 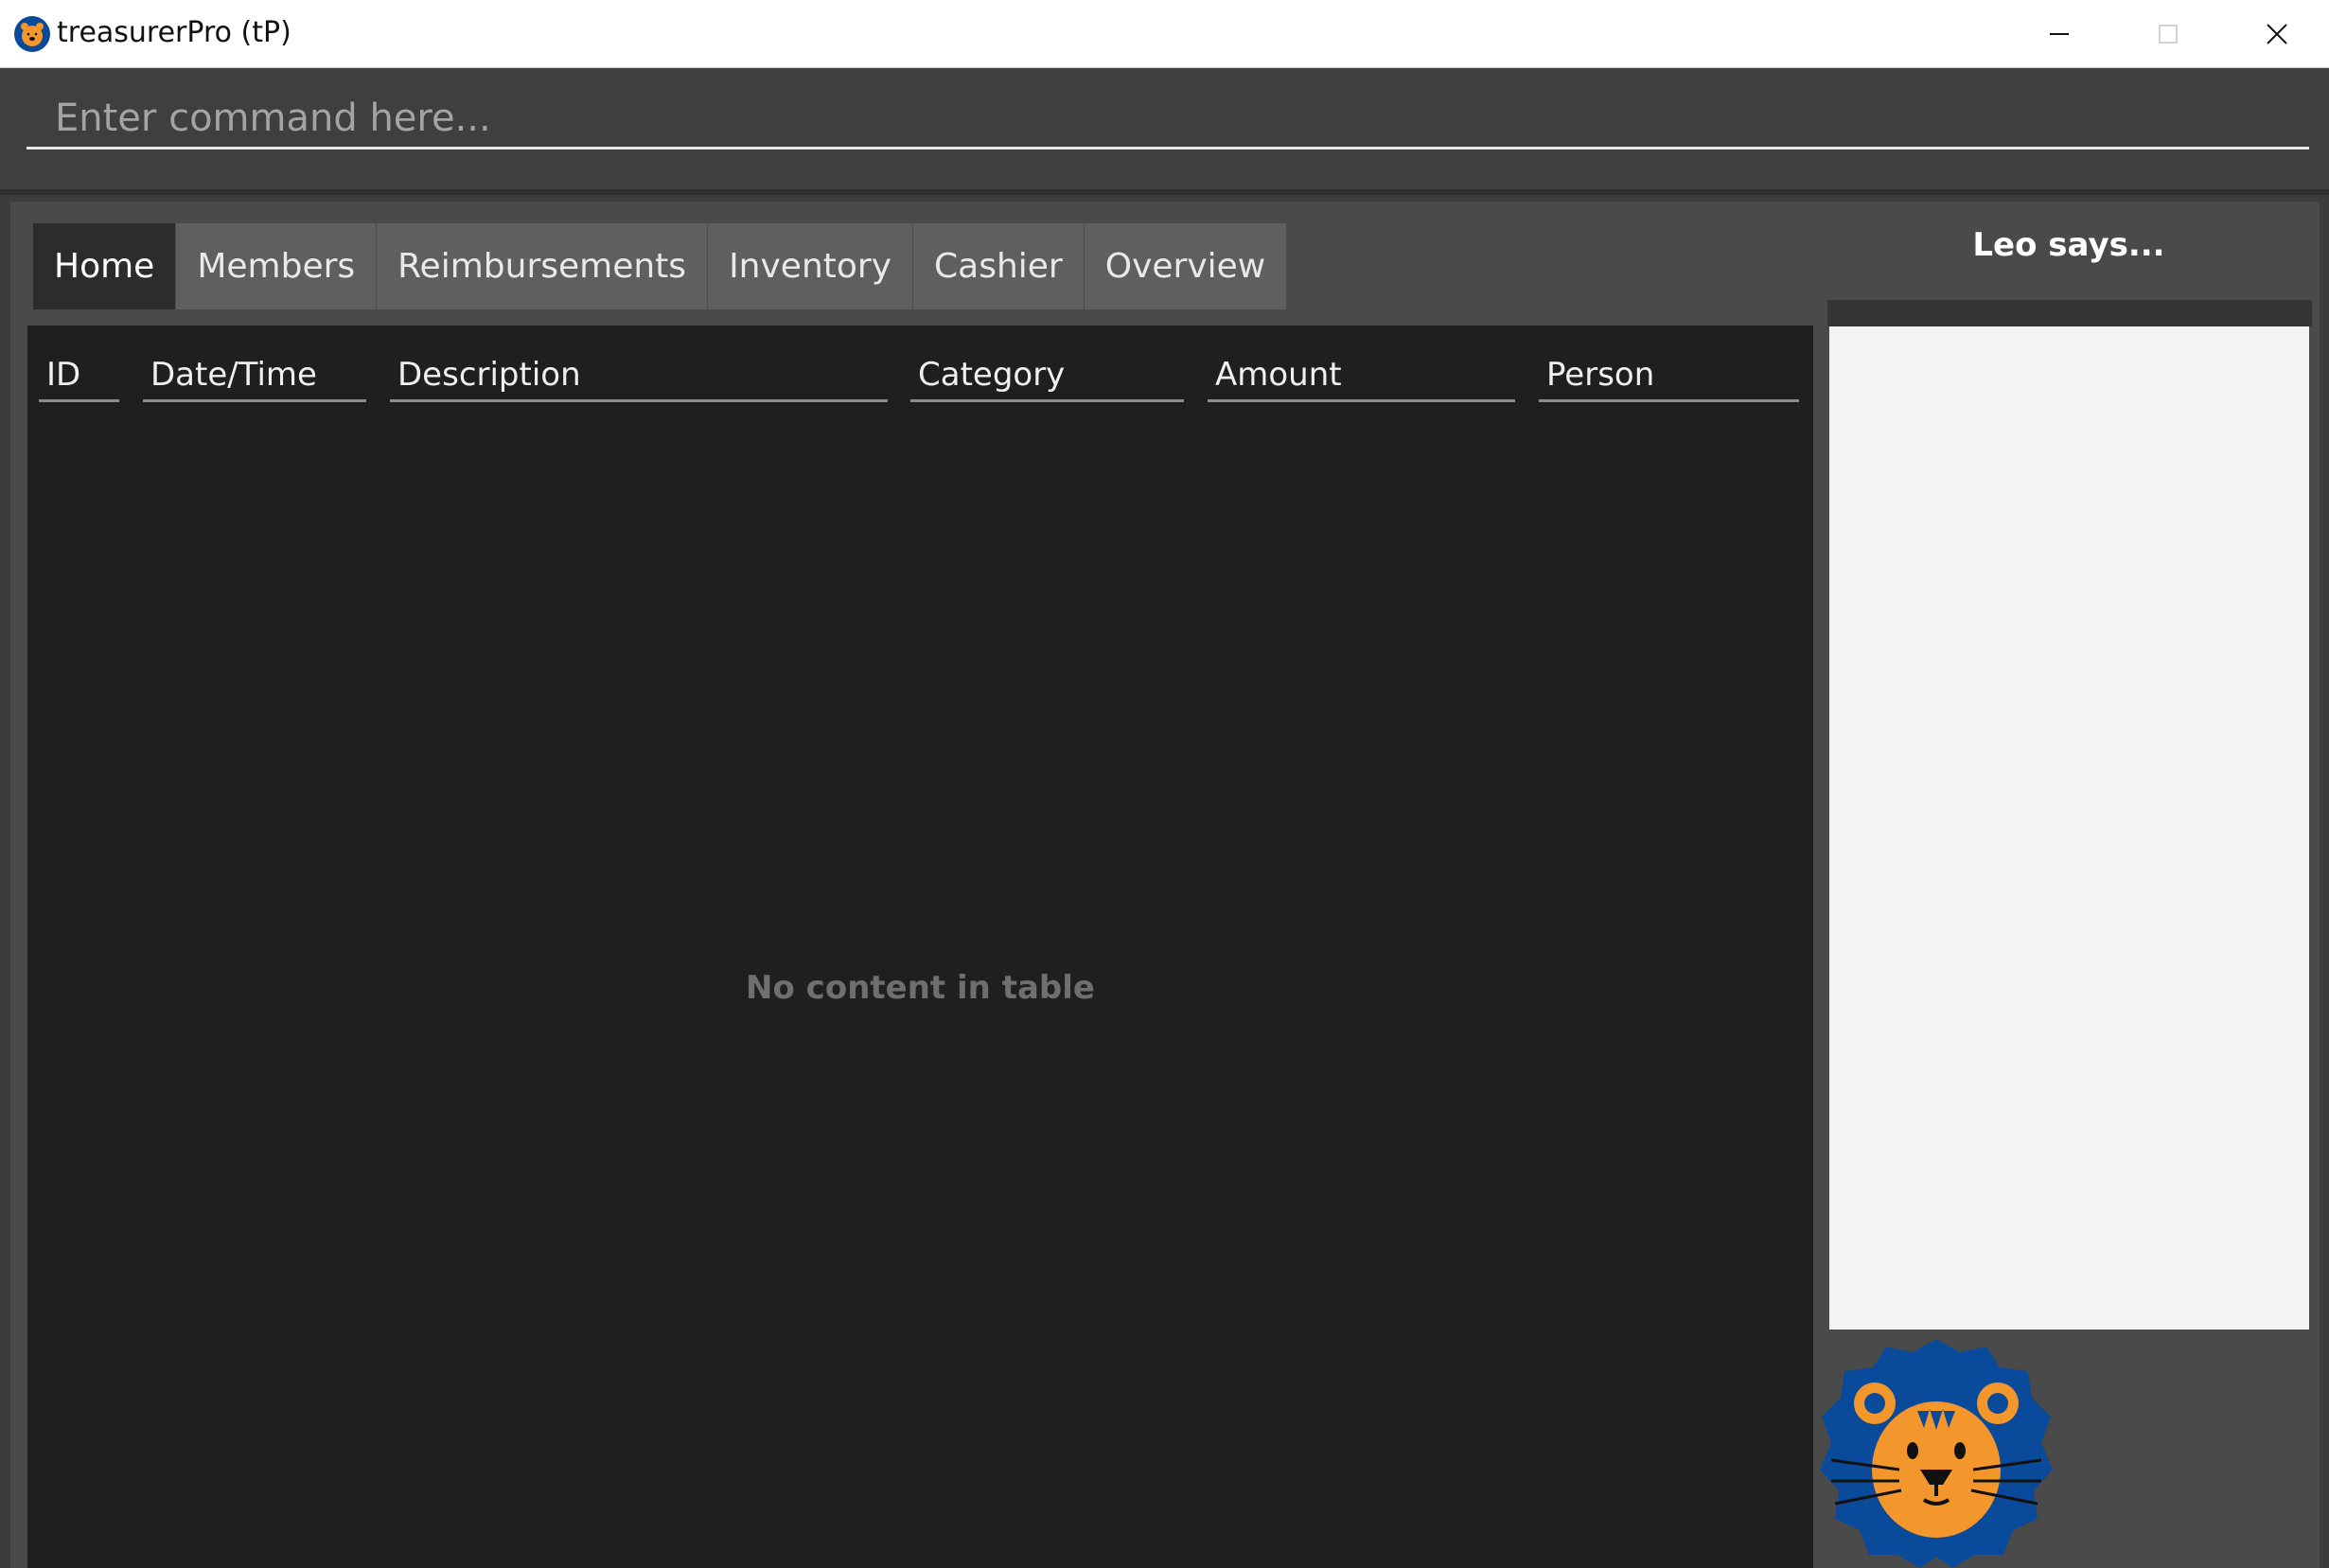 I want to click on leo-header-strip, so click(x=2069, y=313).